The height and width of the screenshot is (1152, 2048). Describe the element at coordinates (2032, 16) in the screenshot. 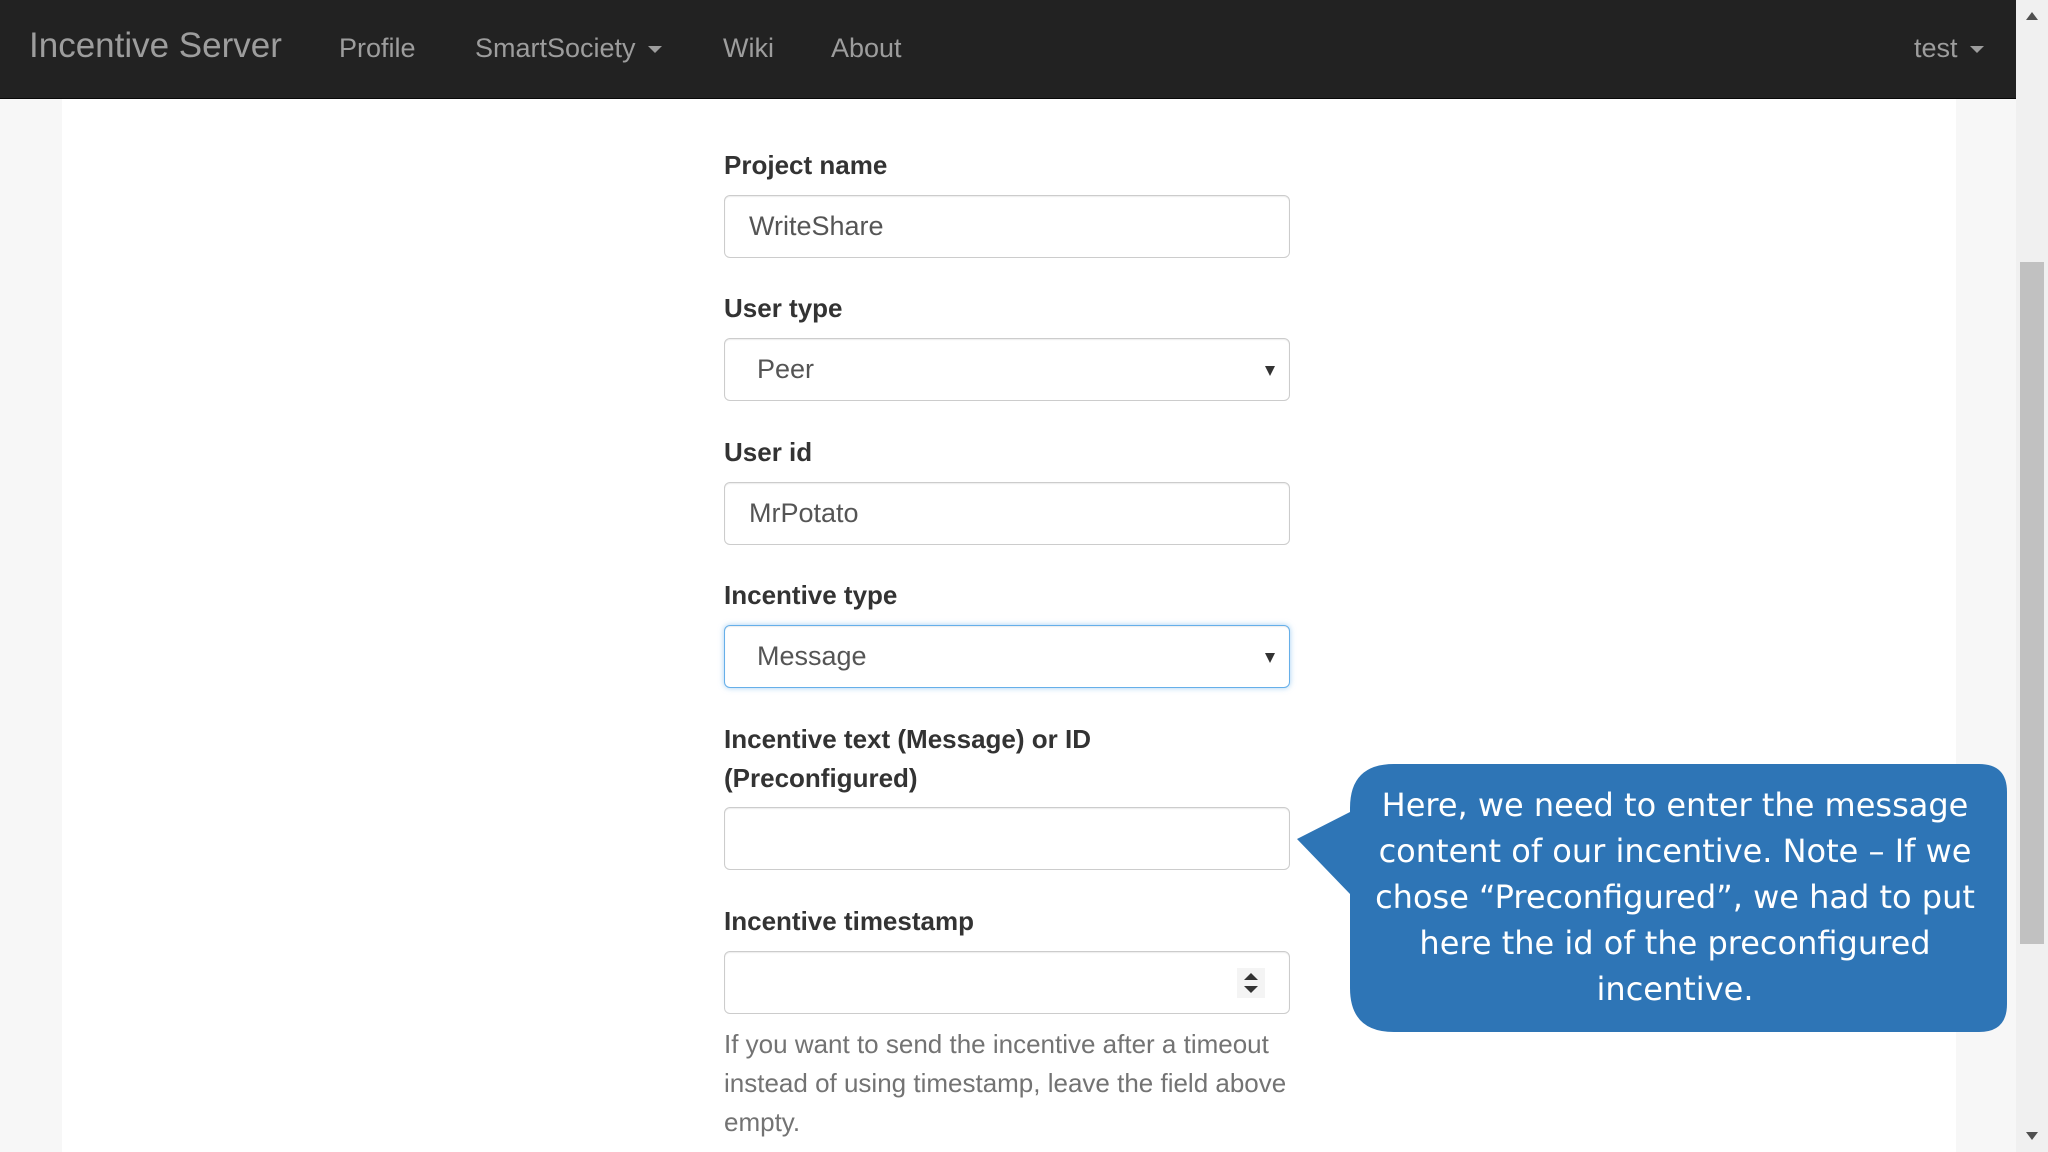

I see `scroll-up-arrow-icon` at that location.